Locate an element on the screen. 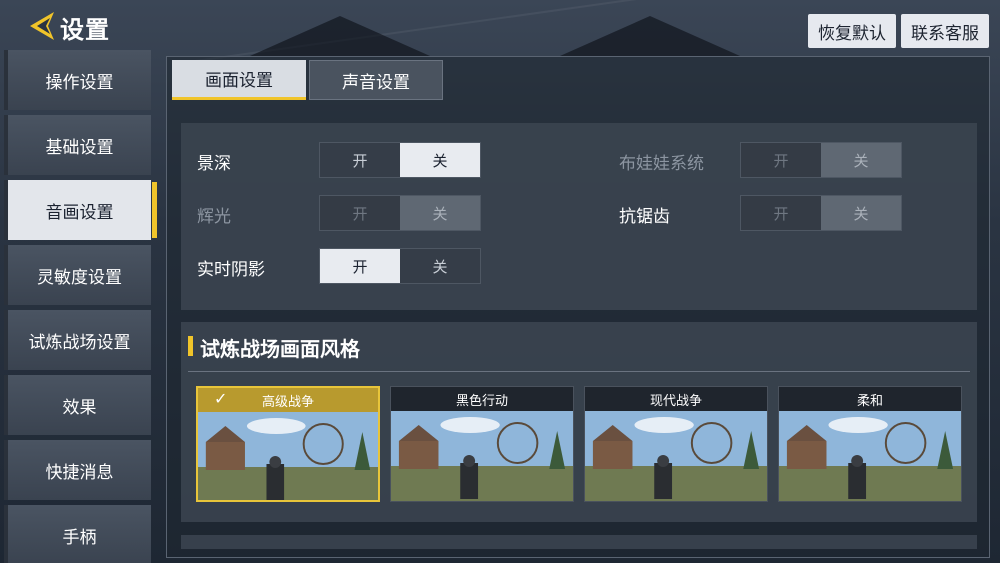 The image size is (1000, 563). back-arrow-icon is located at coordinates (42, 26).